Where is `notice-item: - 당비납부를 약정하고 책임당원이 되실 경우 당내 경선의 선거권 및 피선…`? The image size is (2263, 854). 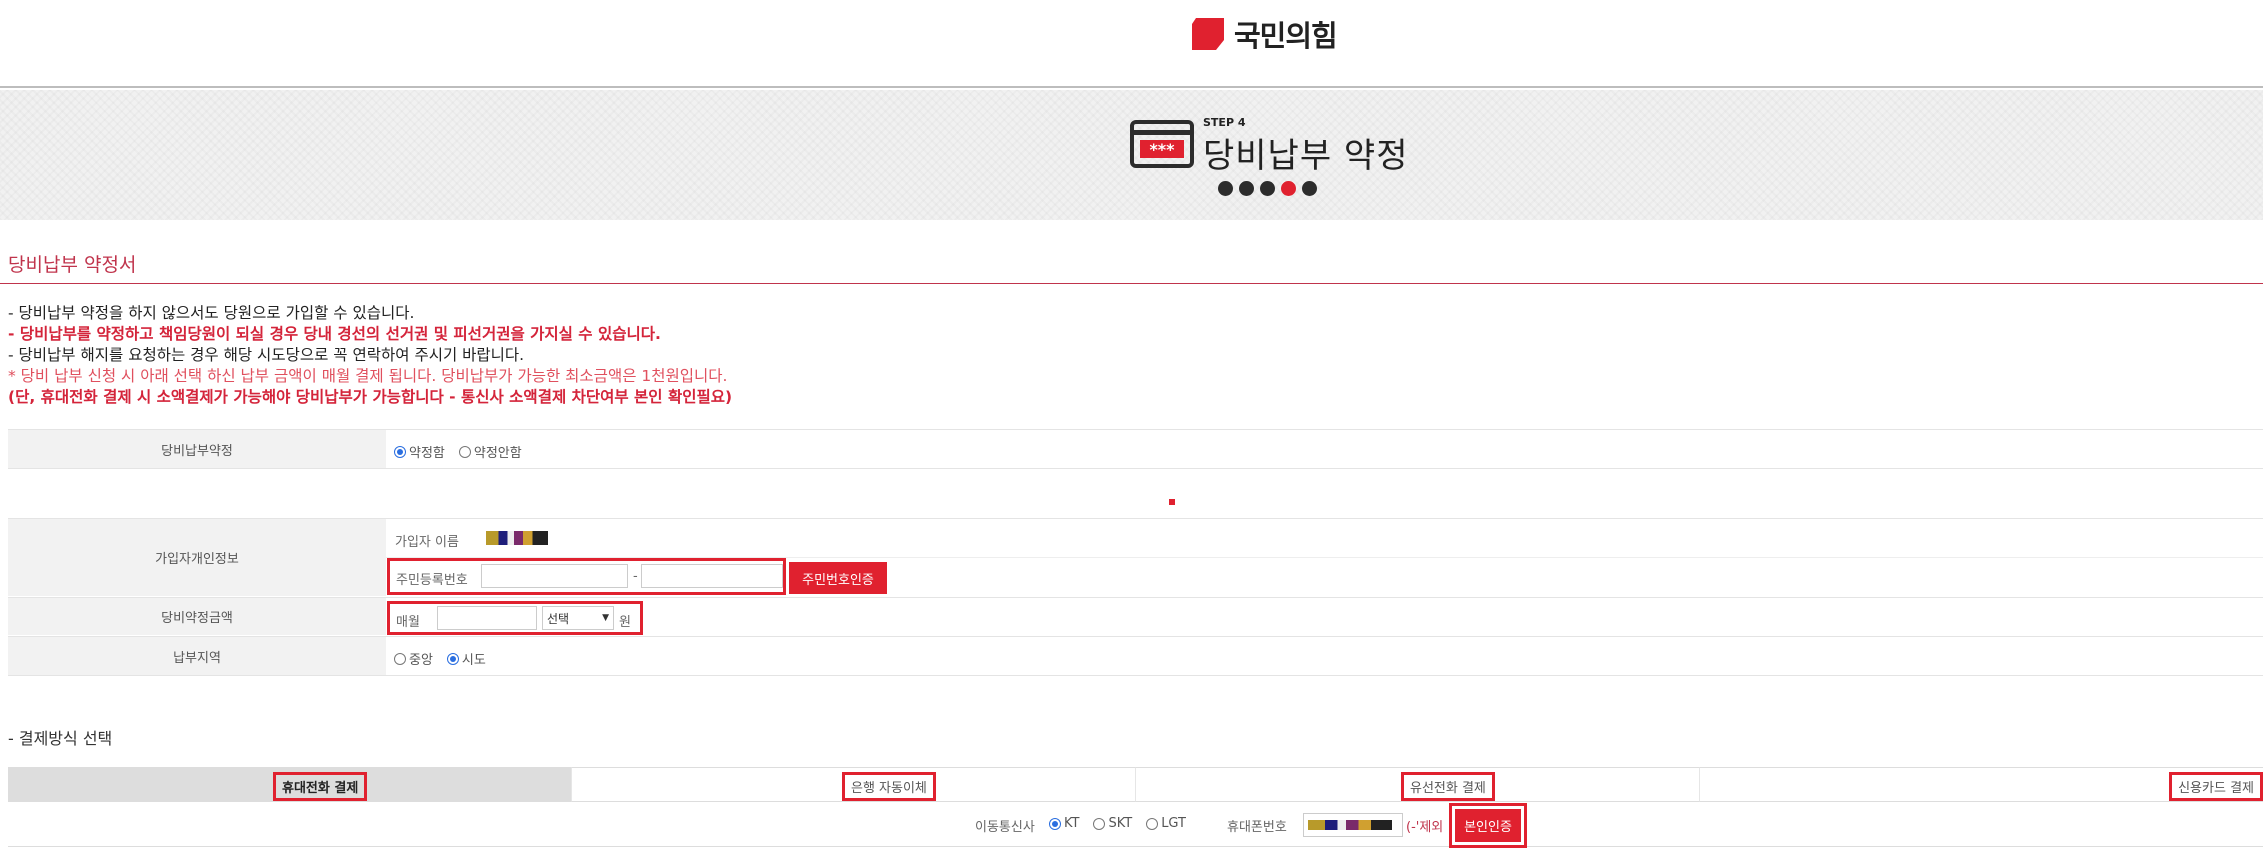
notice-item: - 당비납부를 약정하고 책임당원이 되실 경우 당내 경선의 선거권 및 피선… is located at coordinates (334, 334).